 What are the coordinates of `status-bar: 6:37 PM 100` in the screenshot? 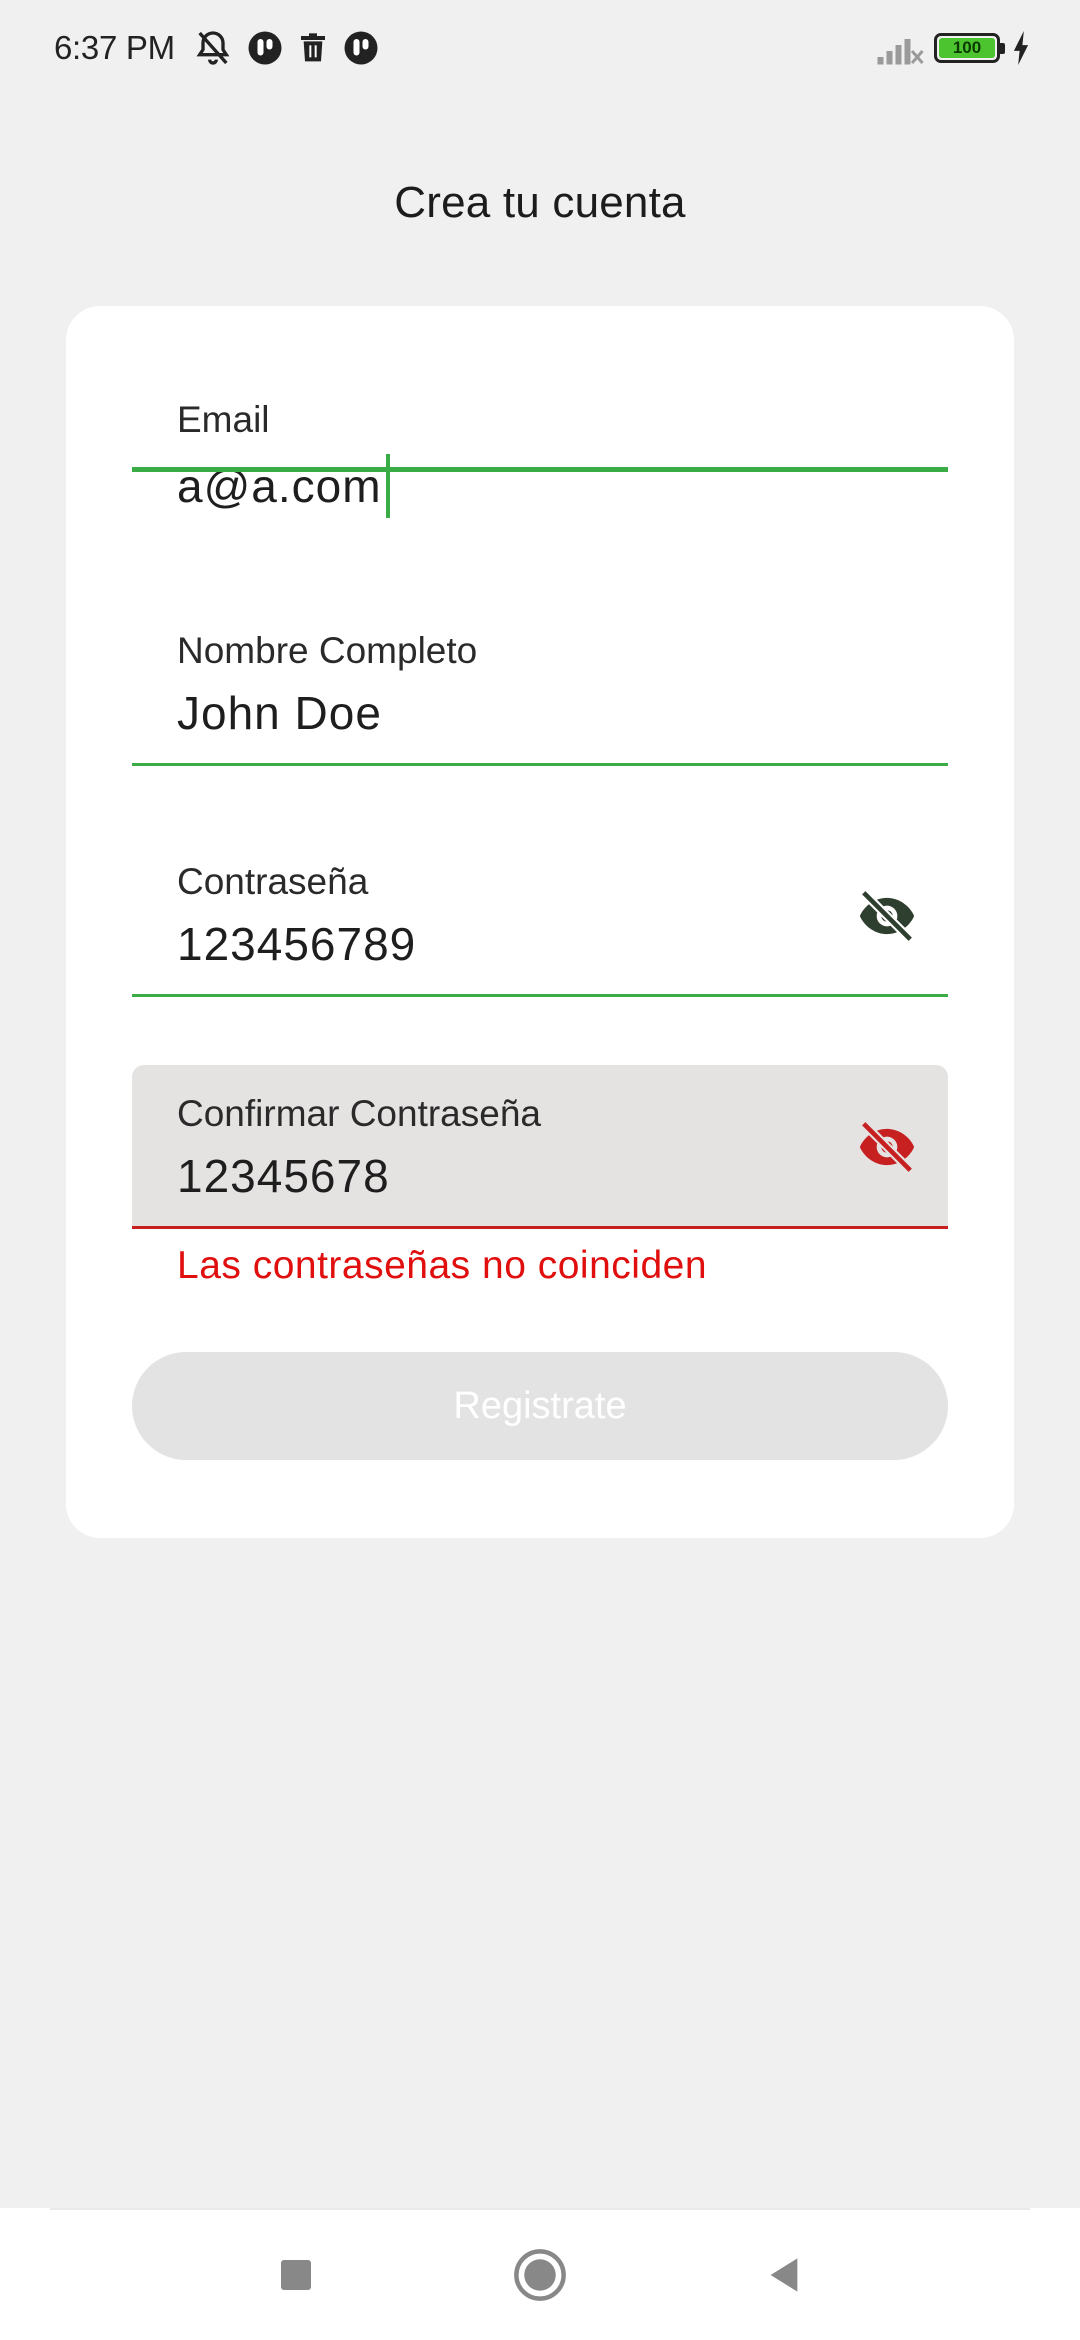 It's located at (540, 48).